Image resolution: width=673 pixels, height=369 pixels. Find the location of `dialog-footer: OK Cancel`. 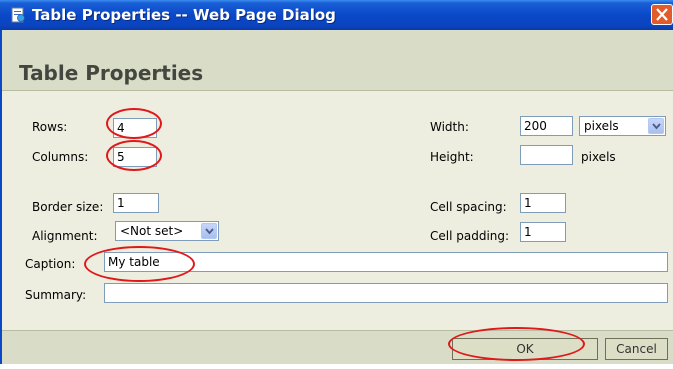

dialog-footer: OK Cancel is located at coordinates (337, 347).